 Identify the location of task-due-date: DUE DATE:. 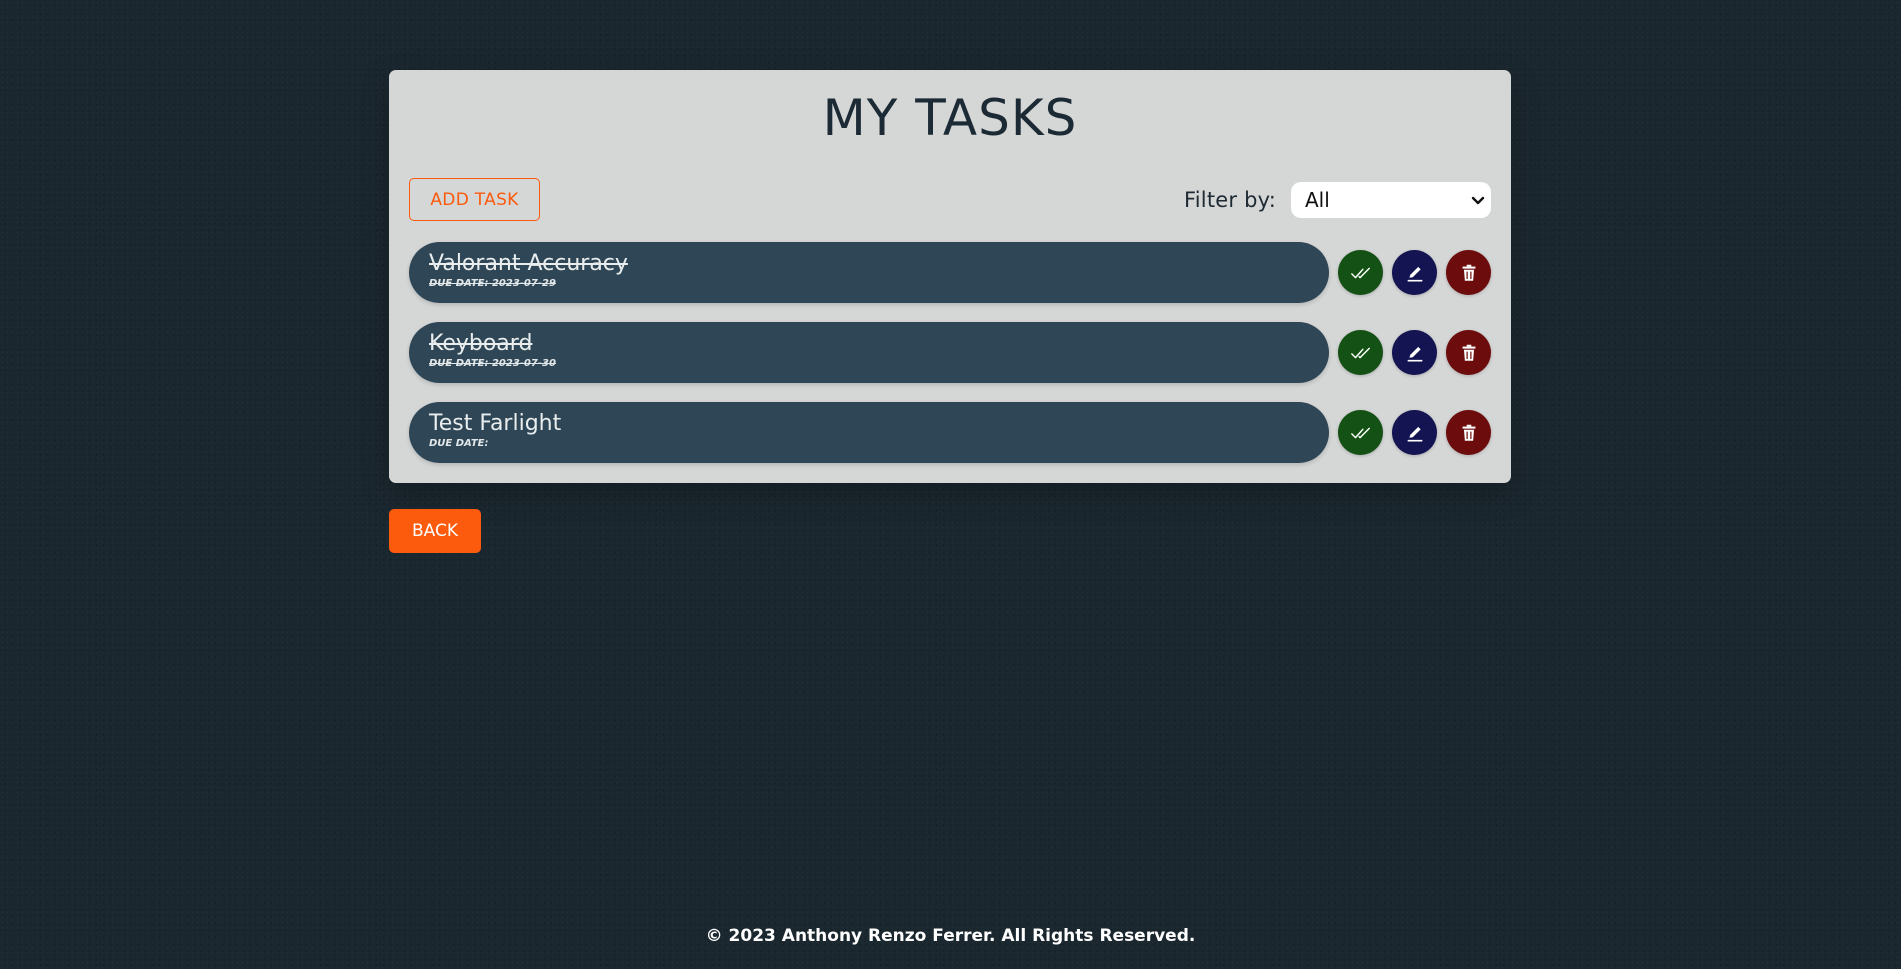
(459, 443).